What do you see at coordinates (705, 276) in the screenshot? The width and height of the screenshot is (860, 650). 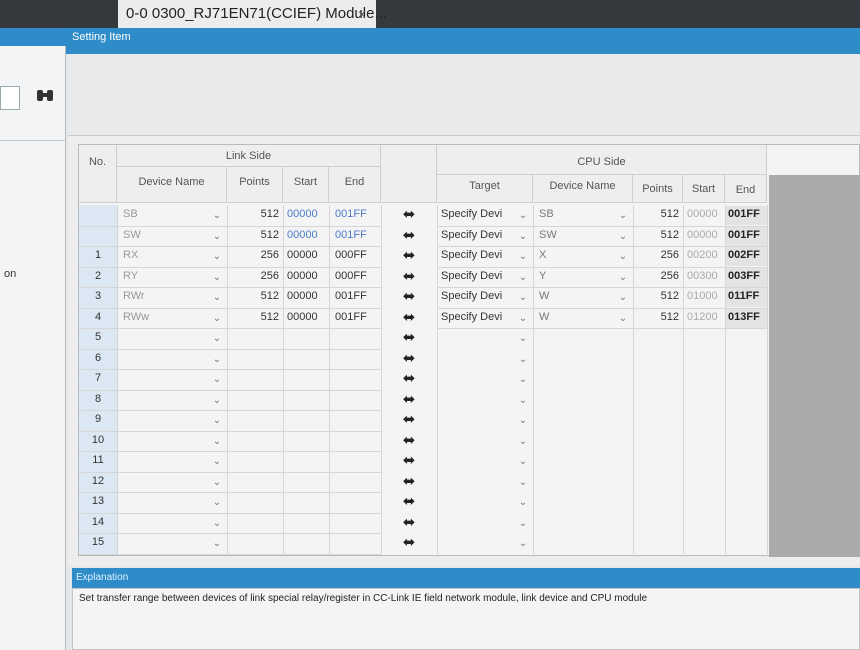 I see `cpu-start-cell: 00300` at bounding box center [705, 276].